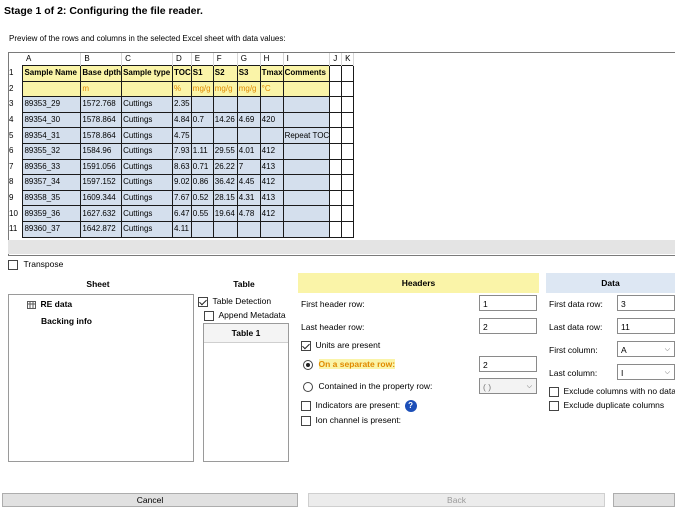 This screenshot has width=675, height=507. Describe the element at coordinates (101, 378) in the screenshot. I see `sheet-list: RE data Backing info` at that location.